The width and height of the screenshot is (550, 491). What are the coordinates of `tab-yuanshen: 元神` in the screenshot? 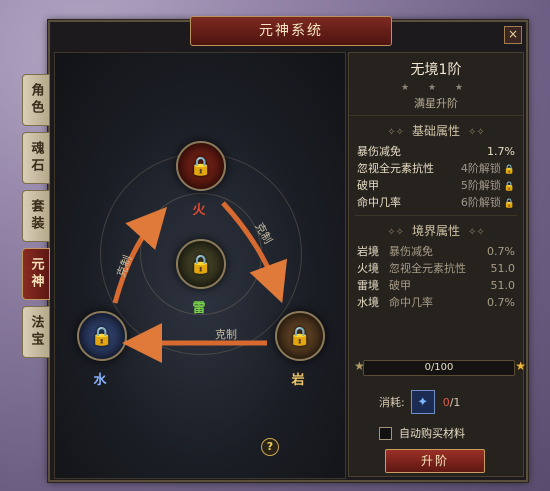 It's located at (36, 274).